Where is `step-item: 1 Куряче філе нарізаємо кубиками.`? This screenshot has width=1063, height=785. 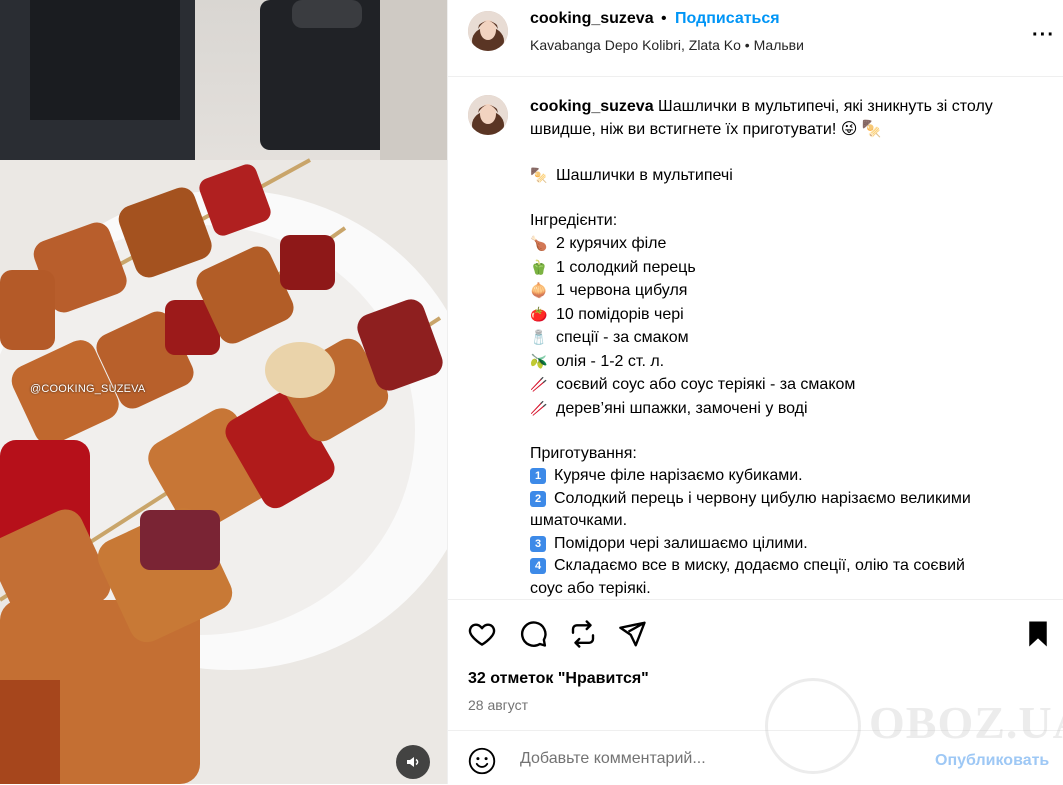
step-item: 1 Куряче філе нарізаємо кубиками. is located at coordinates (782, 476).